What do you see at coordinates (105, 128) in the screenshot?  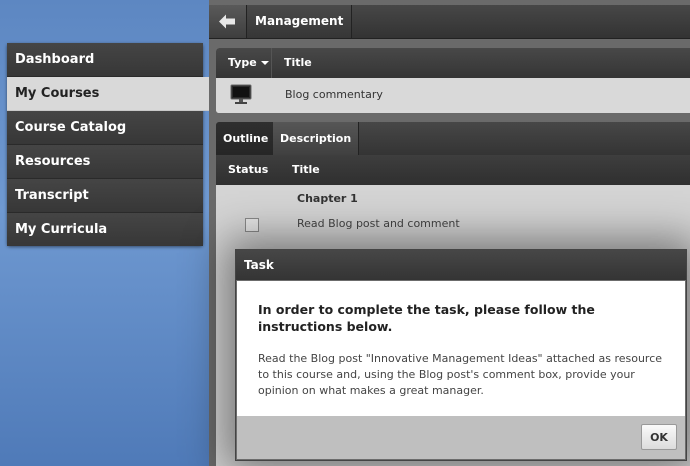 I see `sidebar-item-course-catalog: Course Catalog` at bounding box center [105, 128].